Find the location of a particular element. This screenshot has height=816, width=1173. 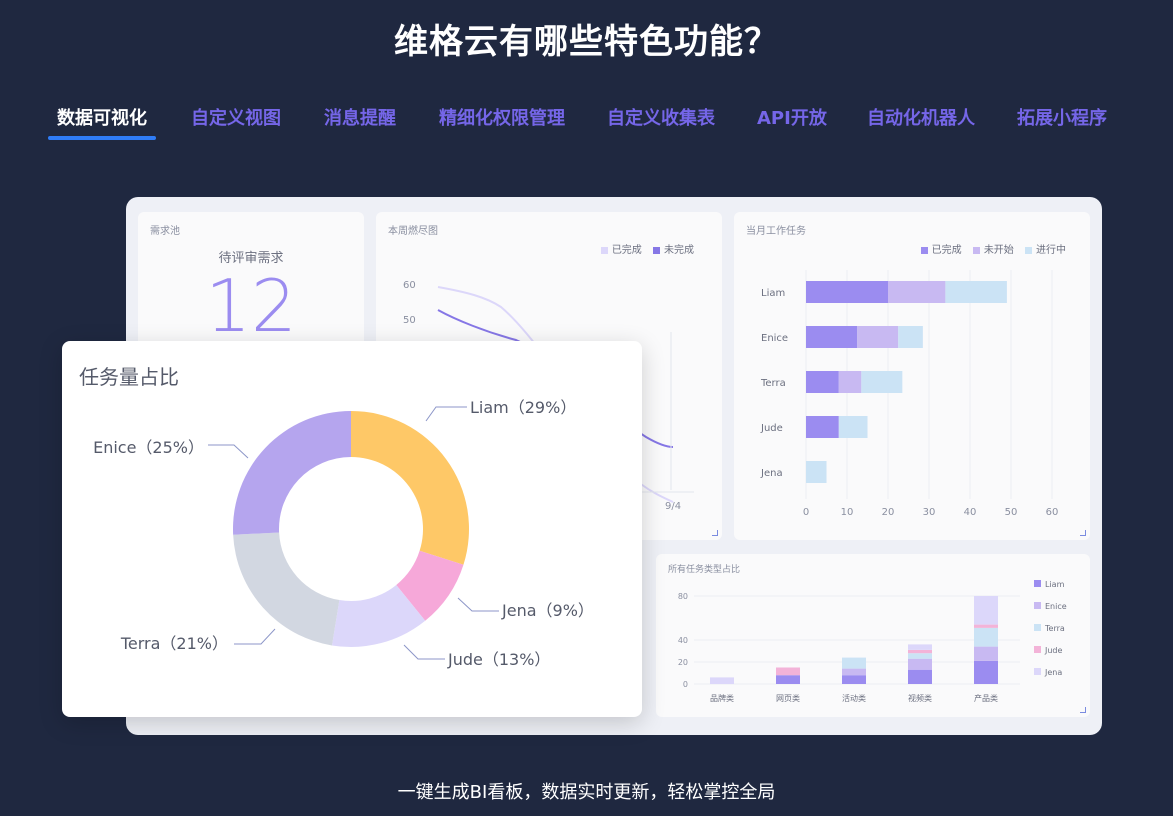

tab-automation-robot: 自动化机器人 is located at coordinates (921, 117).